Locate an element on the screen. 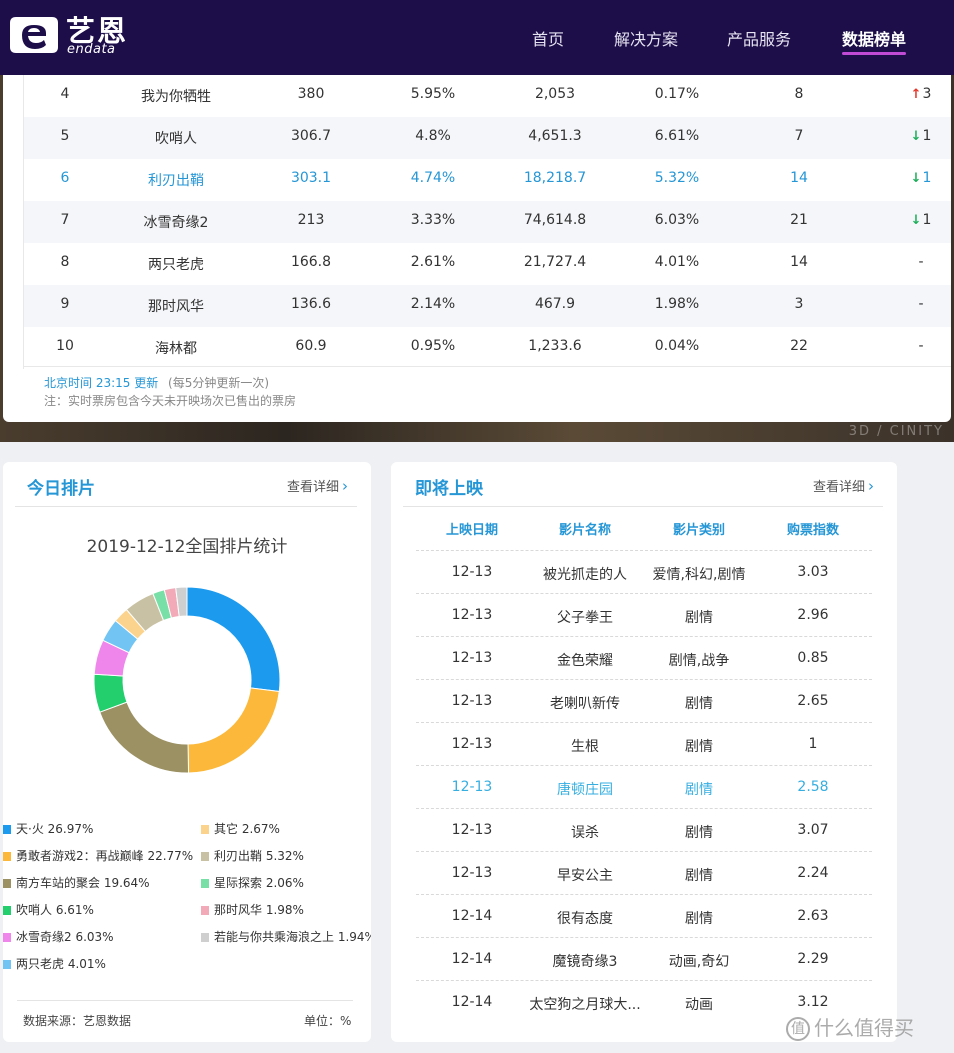  legend-item: 勇敢者游戏2：再战巅峰 22.77% is located at coordinates (98, 855).